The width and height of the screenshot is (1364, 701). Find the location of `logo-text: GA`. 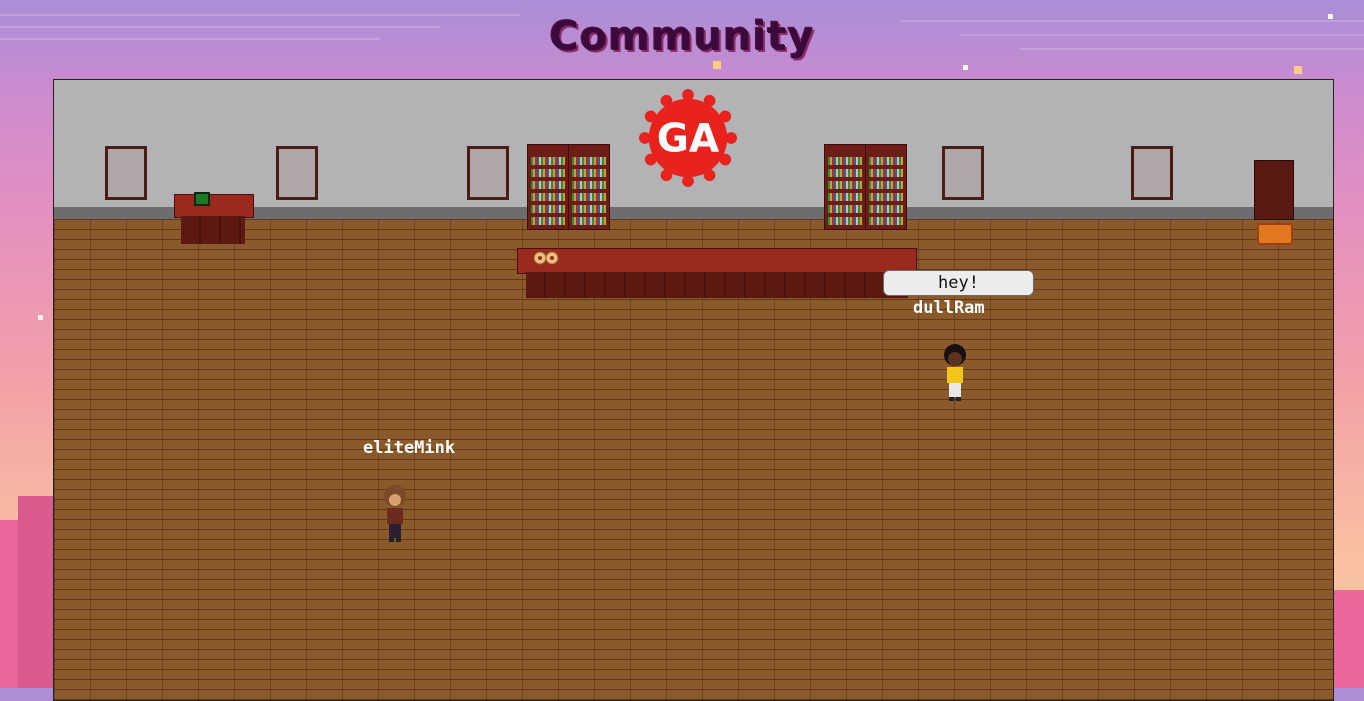

logo-text: GA is located at coordinates (688, 139).